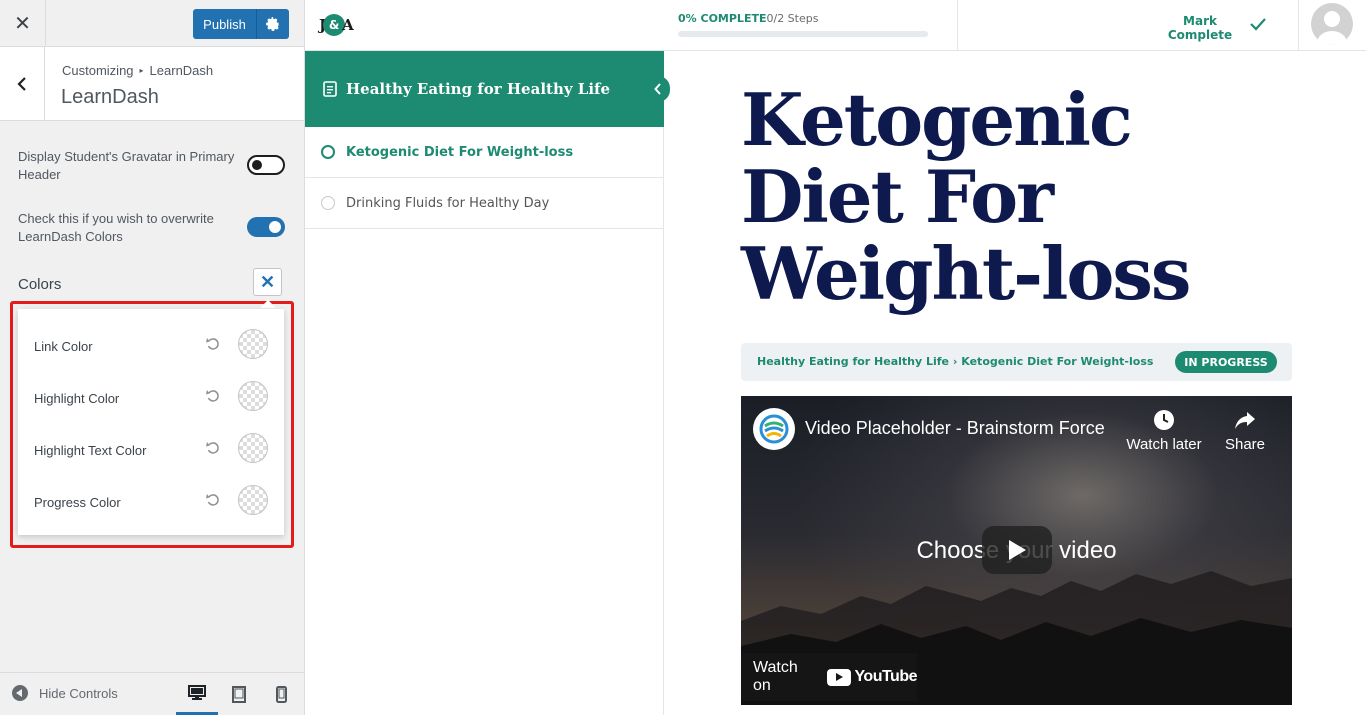 This screenshot has width=1366, height=715. Describe the element at coordinates (90, 450) in the screenshot. I see `highlight-text-color-label: Highlight Text Color` at that location.